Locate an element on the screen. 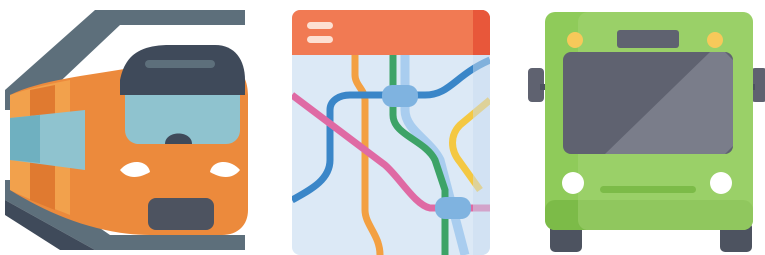 The image size is (765, 255). grille is located at coordinates (648, 189).